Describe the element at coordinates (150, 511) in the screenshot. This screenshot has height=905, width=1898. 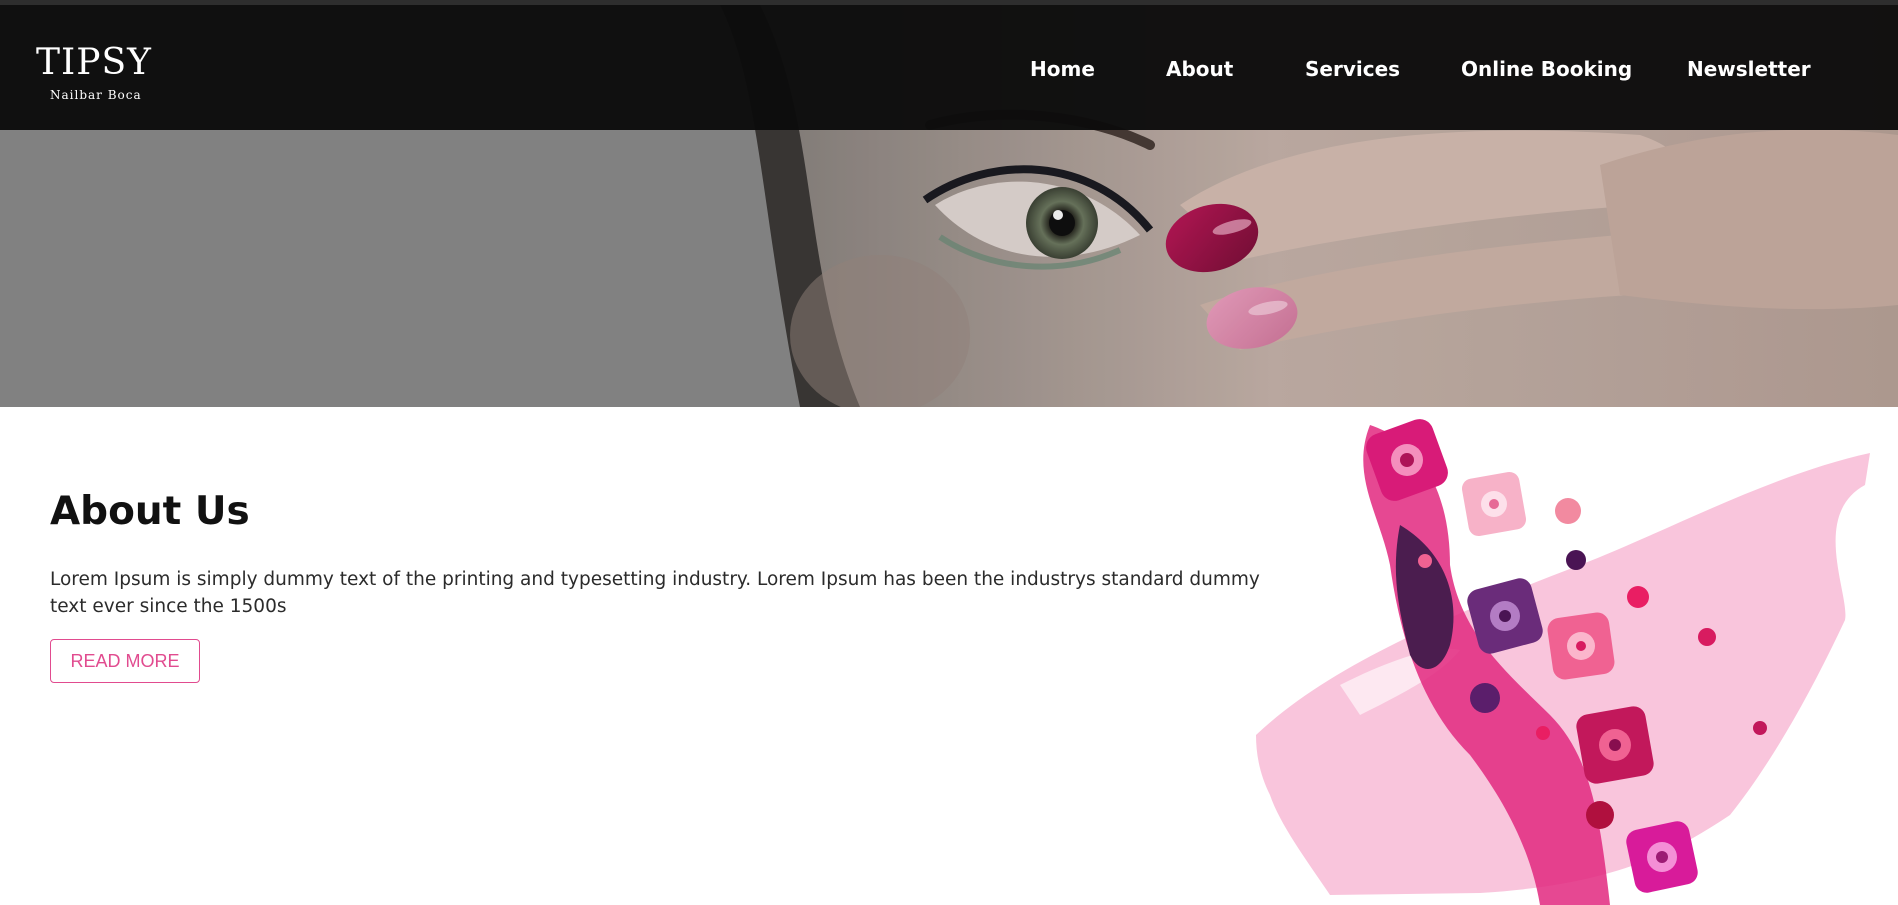
I see `about-heading: About Us` at that location.